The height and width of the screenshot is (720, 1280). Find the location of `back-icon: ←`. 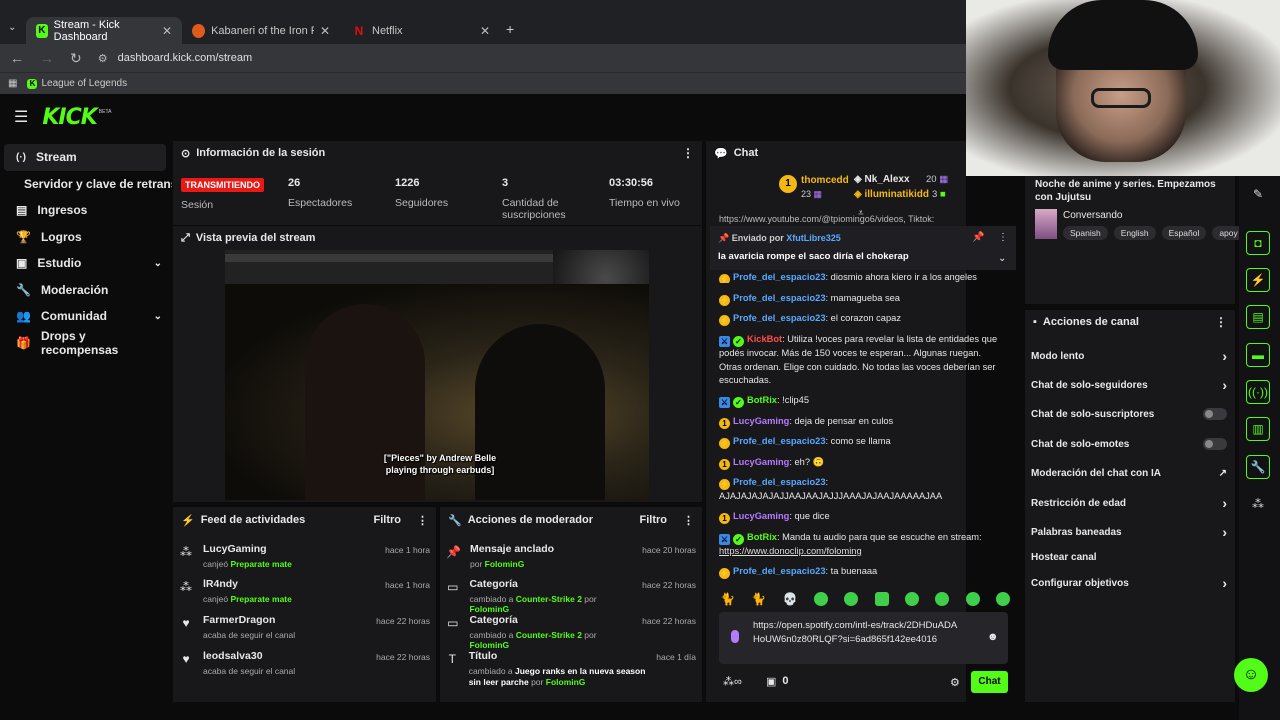

back-icon: ← is located at coordinates (17, 58).